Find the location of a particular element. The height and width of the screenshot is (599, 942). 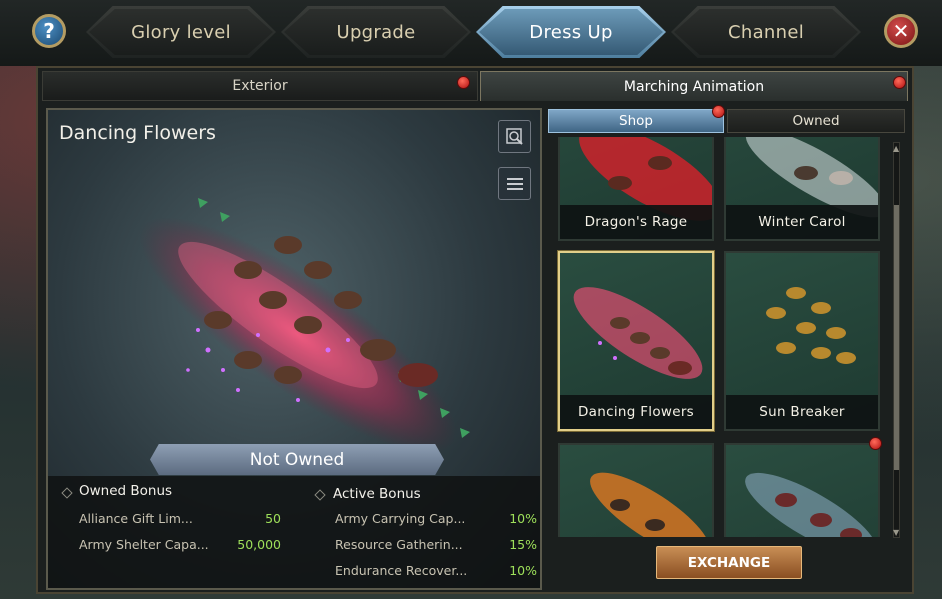

owned-bonus-heading: Owned Bonus is located at coordinates (126, 491).